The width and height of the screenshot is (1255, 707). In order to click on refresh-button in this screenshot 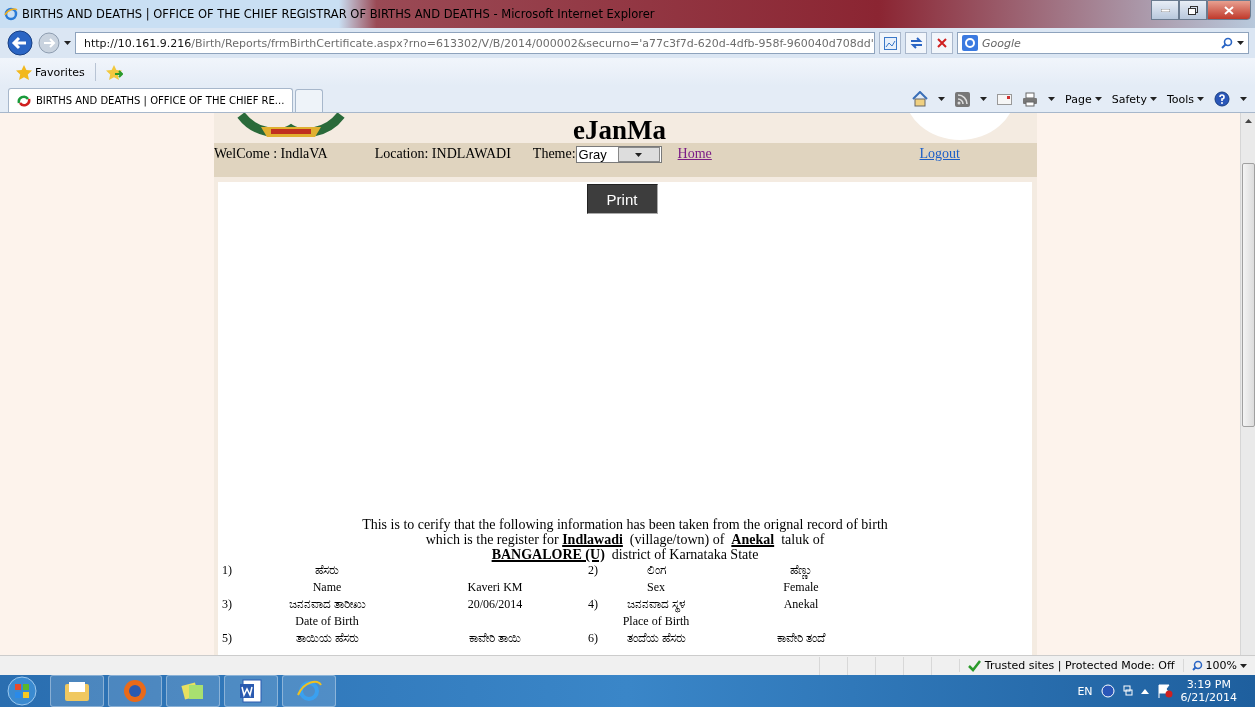, I will do `click(916, 43)`.